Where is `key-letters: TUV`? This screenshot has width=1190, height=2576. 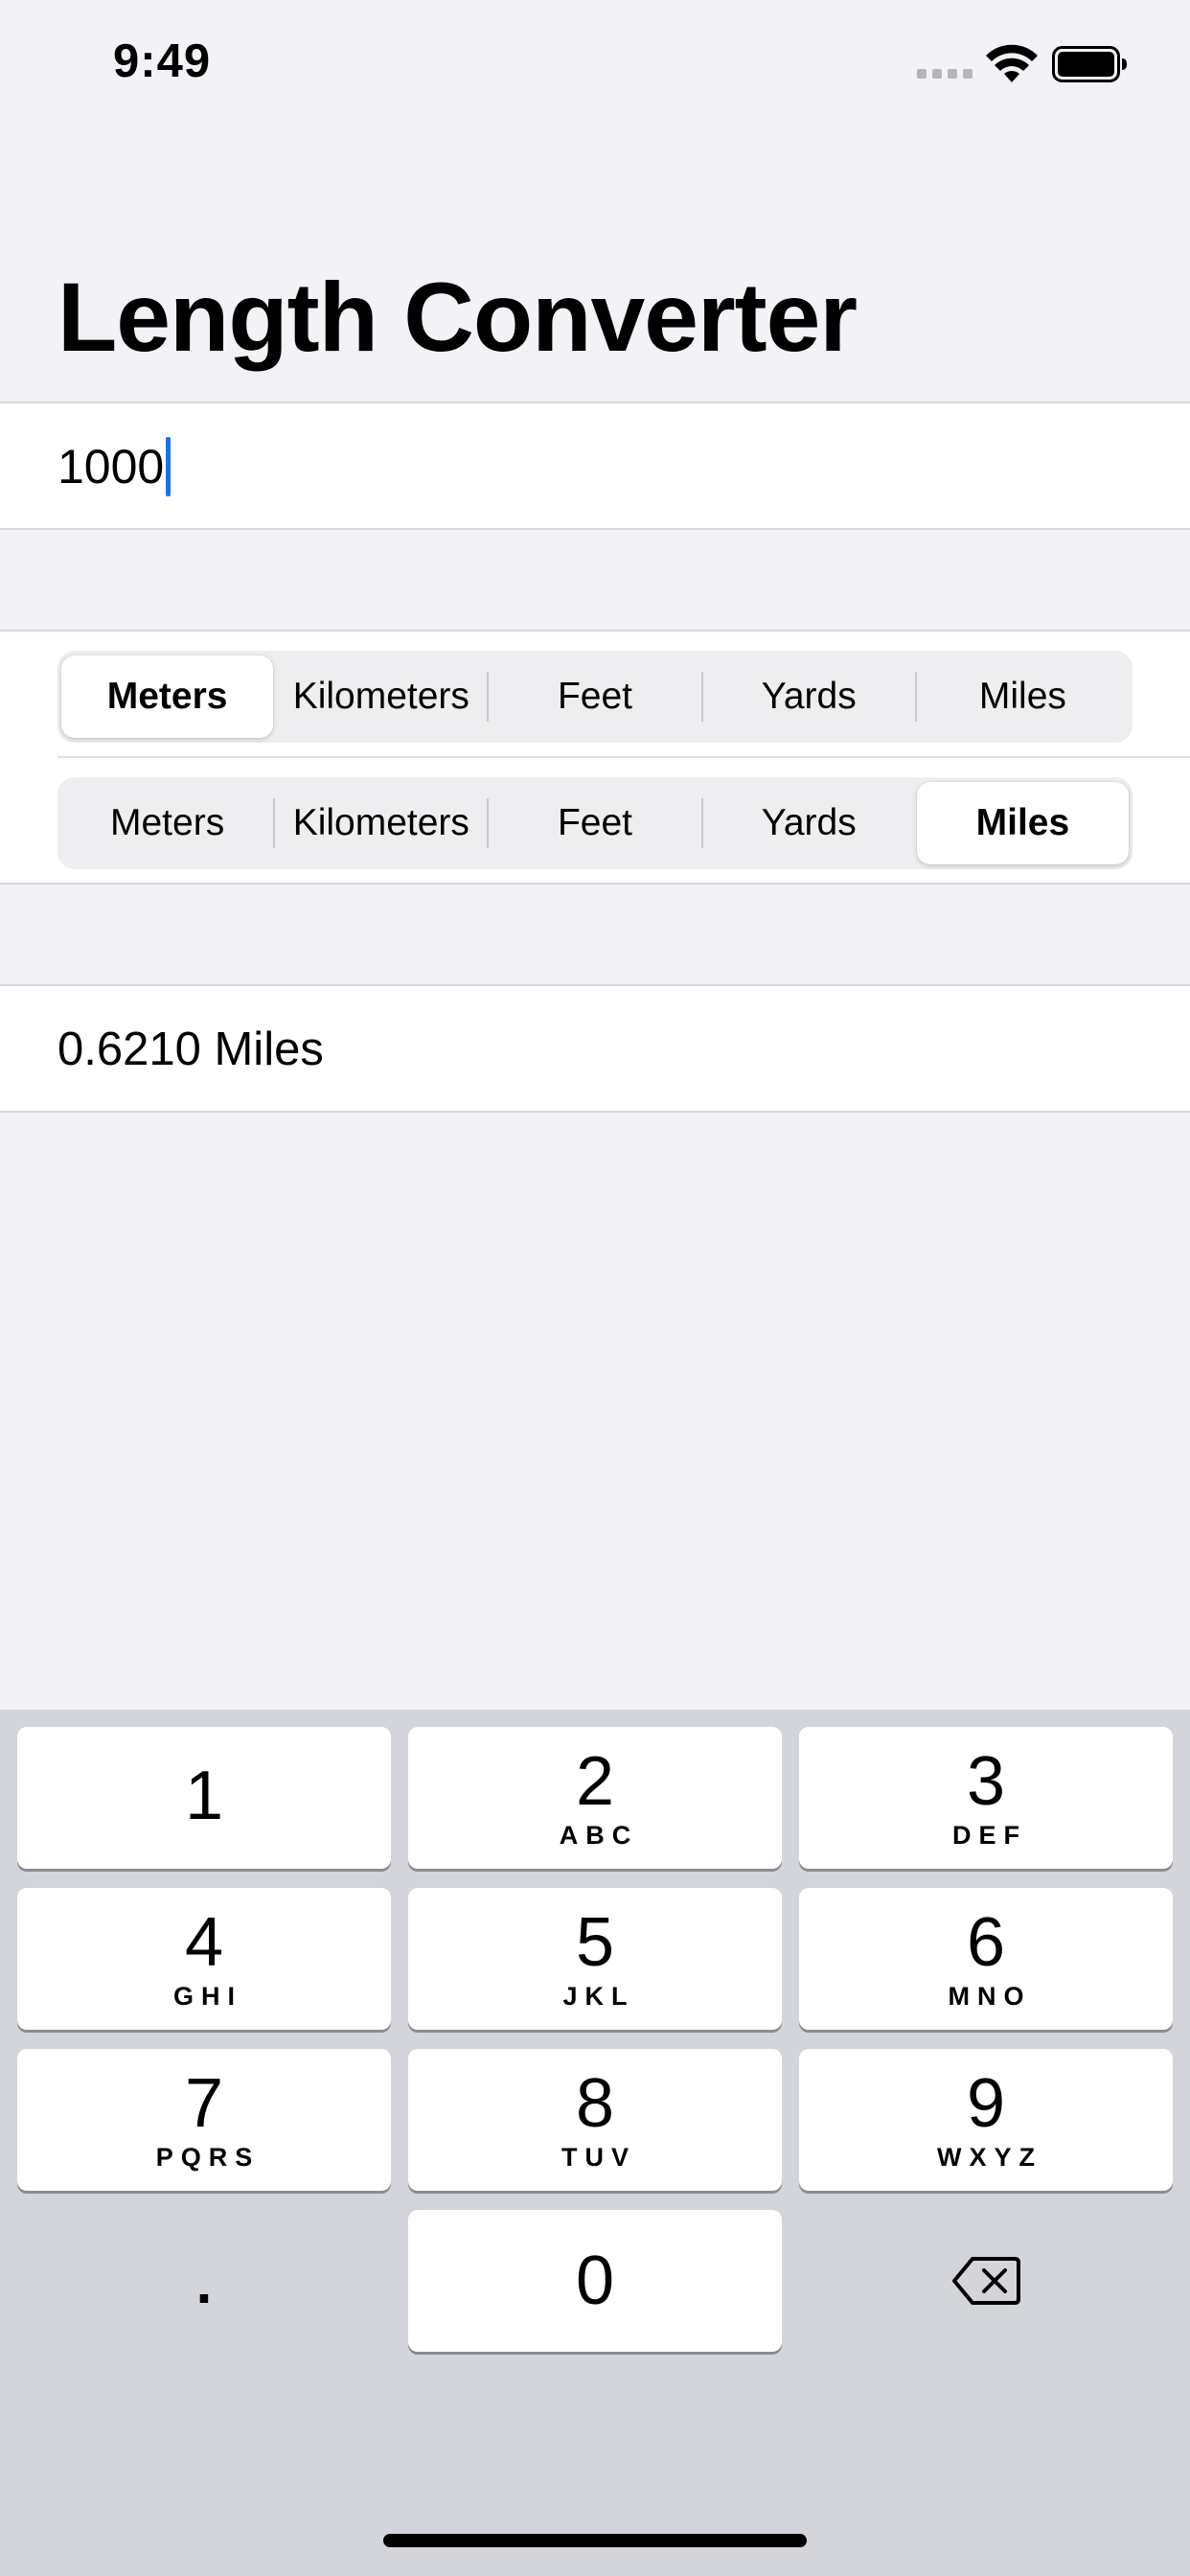
key-letters: TUV is located at coordinates (599, 2157).